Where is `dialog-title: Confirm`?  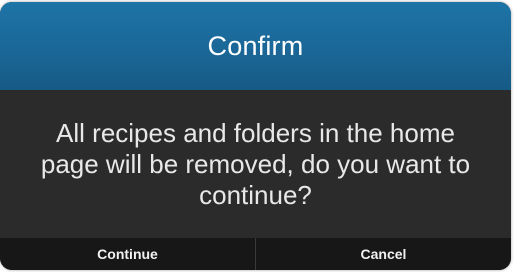
dialog-title: Confirm is located at coordinates (255, 45).